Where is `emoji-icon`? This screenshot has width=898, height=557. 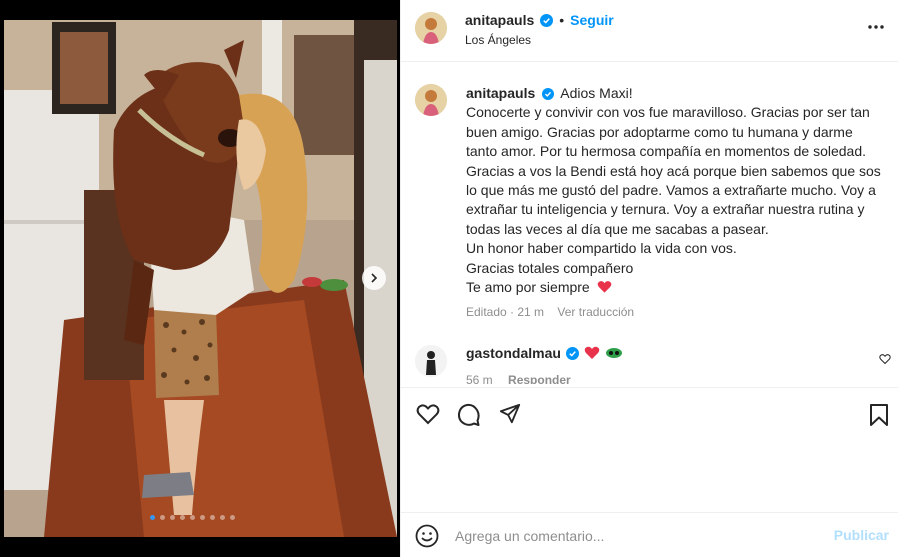 emoji-icon is located at coordinates (427, 536).